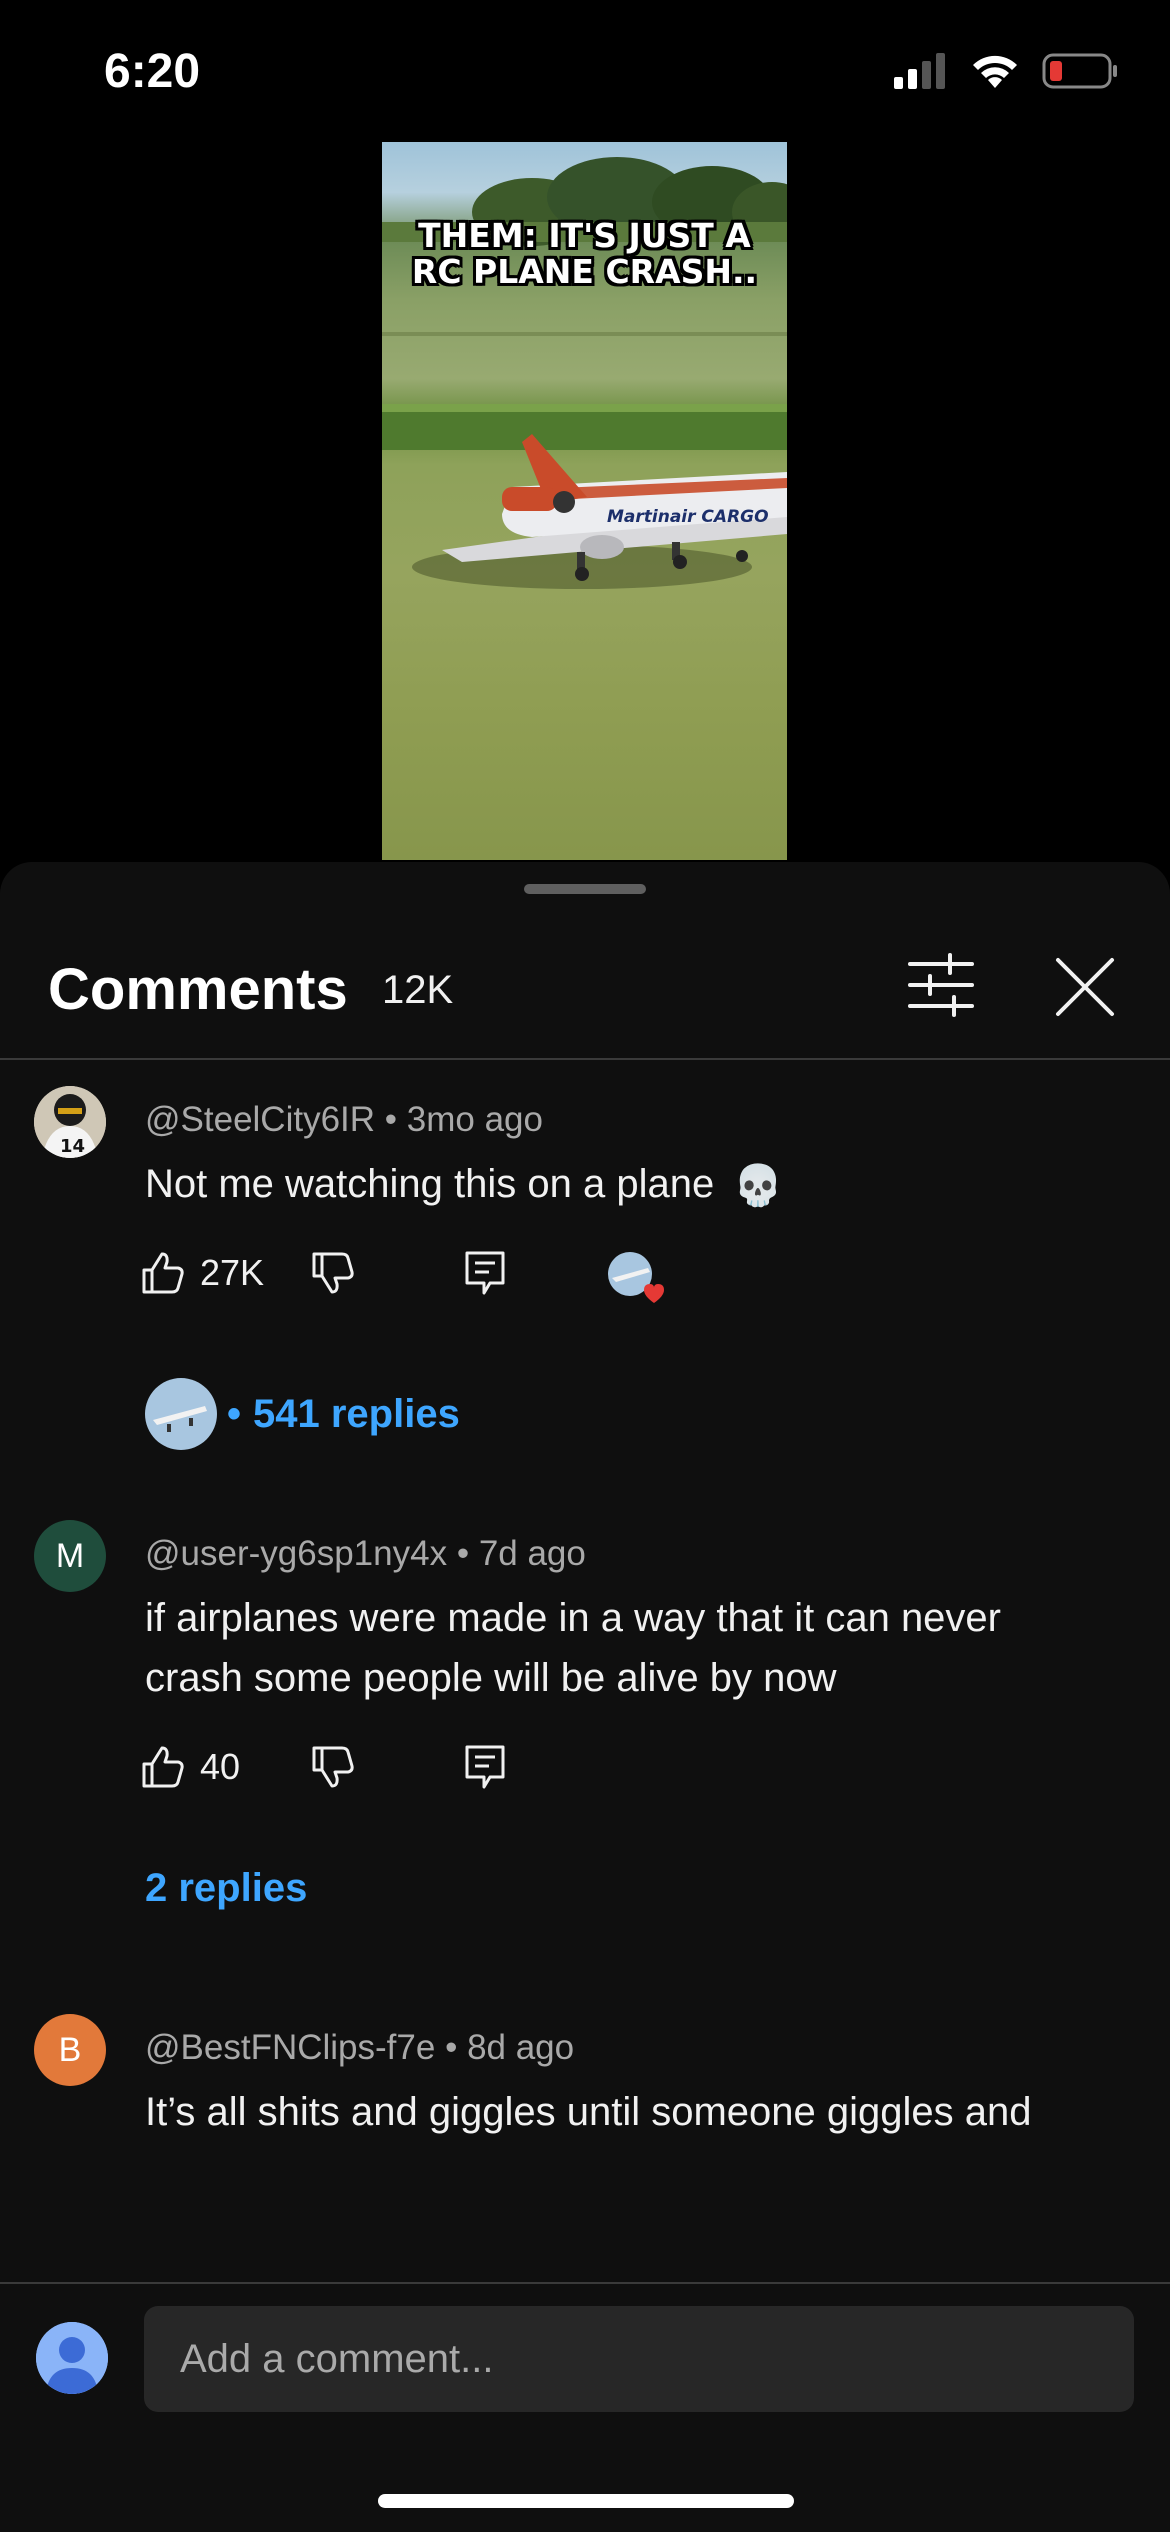  I want to click on comment-author: @BestFNClips-f7e, so click(290, 2047).